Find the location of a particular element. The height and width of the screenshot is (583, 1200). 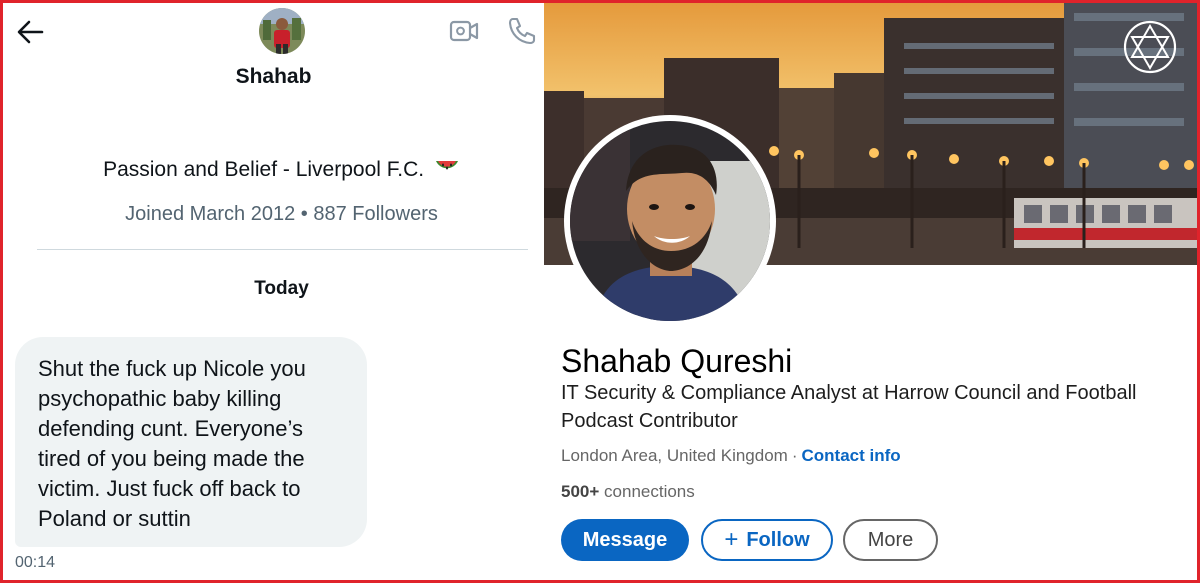

contact-join-followers: Joined March 2012 • 887 Followers is located at coordinates (281, 214).